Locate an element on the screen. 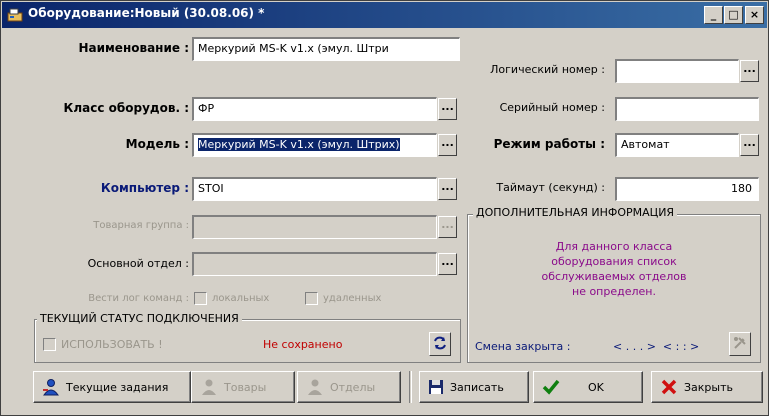  checkmark-icon is located at coordinates (551, 387).